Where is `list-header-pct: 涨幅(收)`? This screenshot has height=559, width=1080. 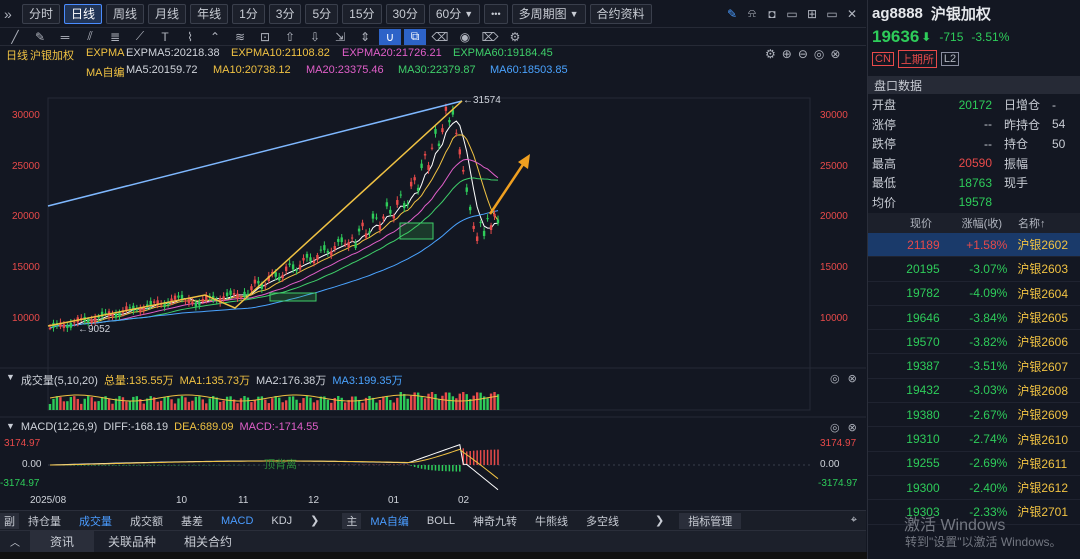
list-header-pct: 涨幅(收) is located at coordinates (978, 223).